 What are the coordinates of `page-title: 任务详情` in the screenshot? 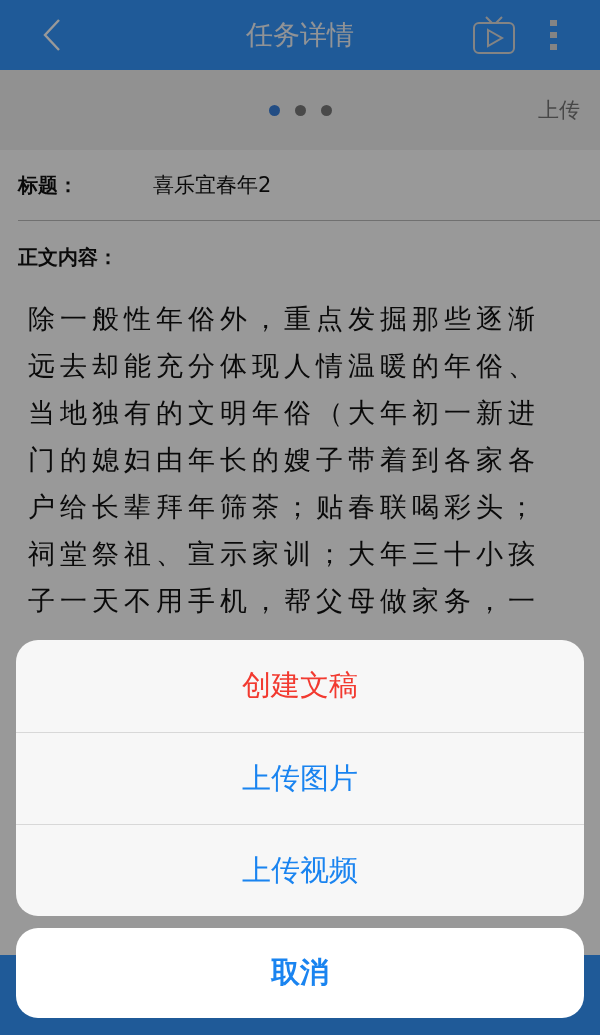 It's located at (300, 35).